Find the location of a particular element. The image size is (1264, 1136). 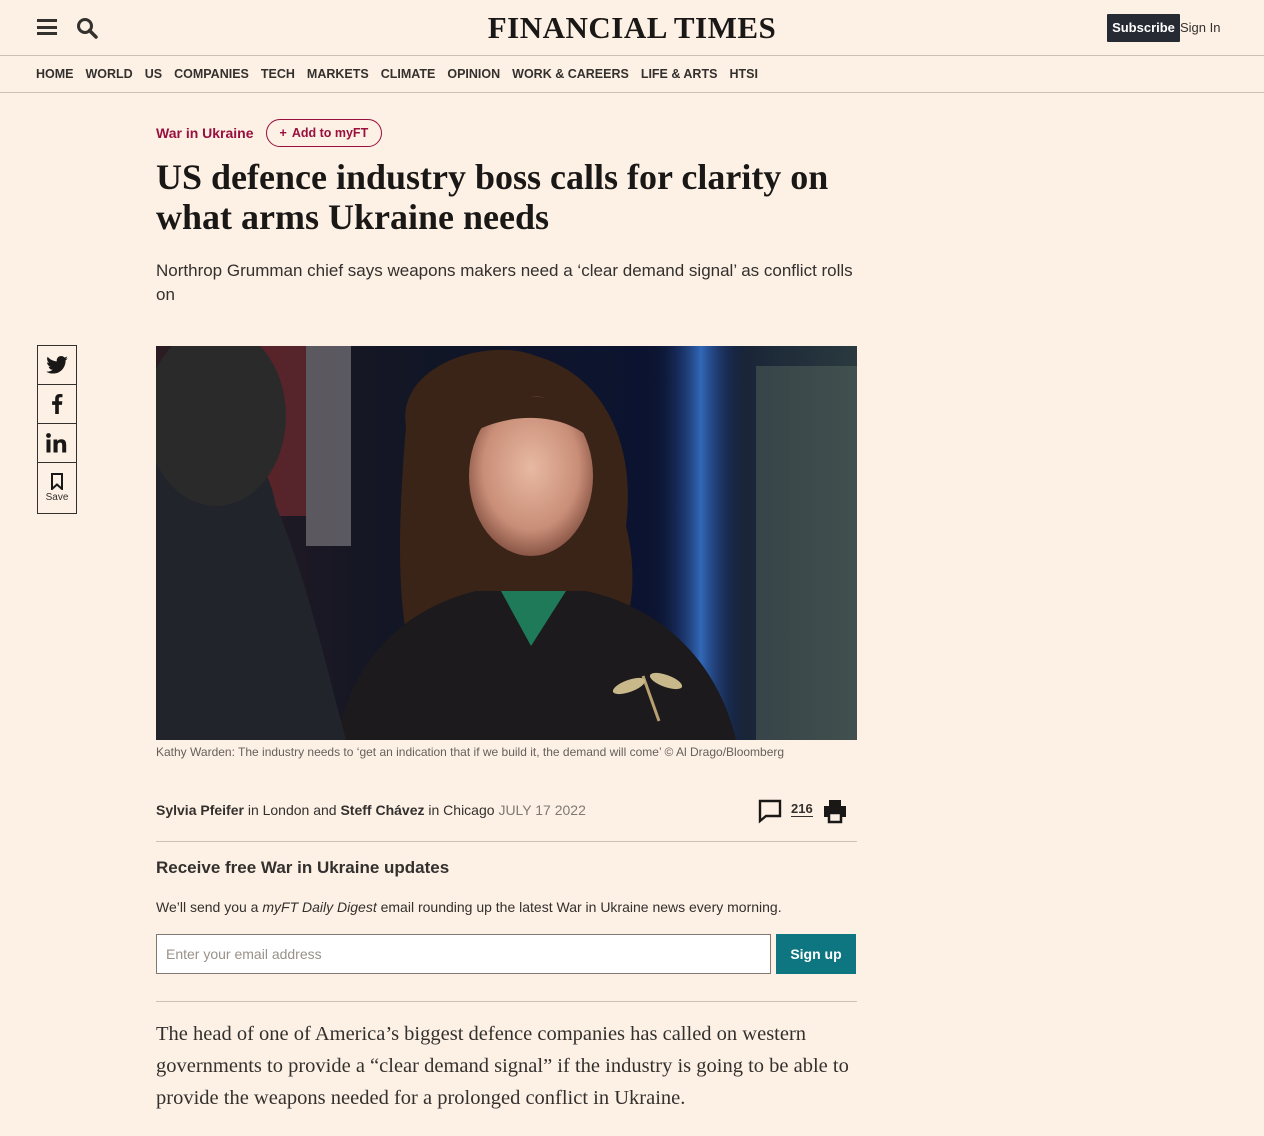

nav-item-us: US is located at coordinates (153, 74).